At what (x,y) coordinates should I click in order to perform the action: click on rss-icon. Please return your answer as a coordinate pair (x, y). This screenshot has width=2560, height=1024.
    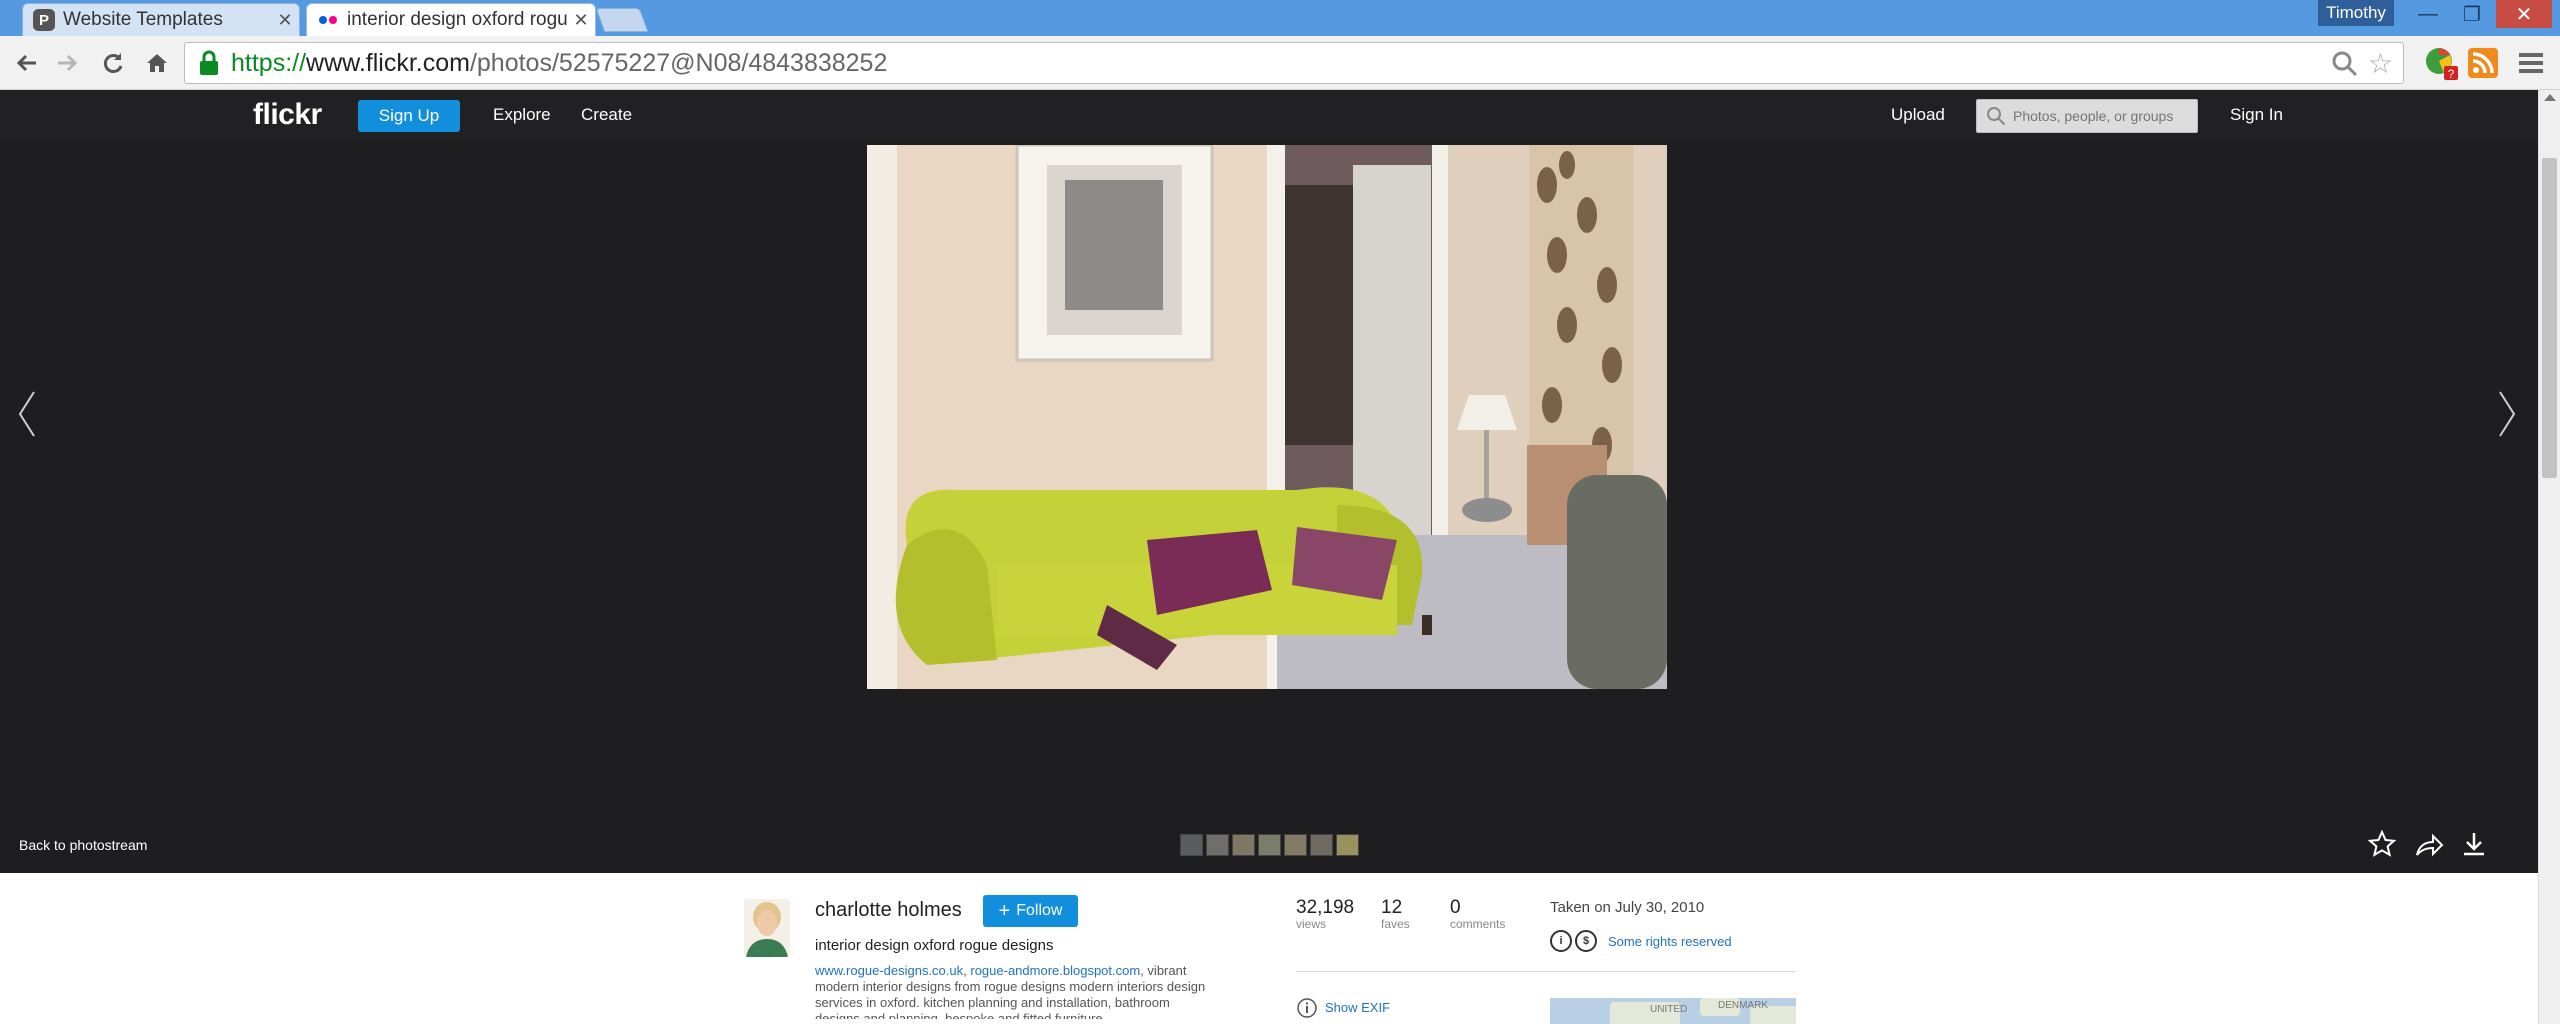
    Looking at the image, I should click on (2483, 63).